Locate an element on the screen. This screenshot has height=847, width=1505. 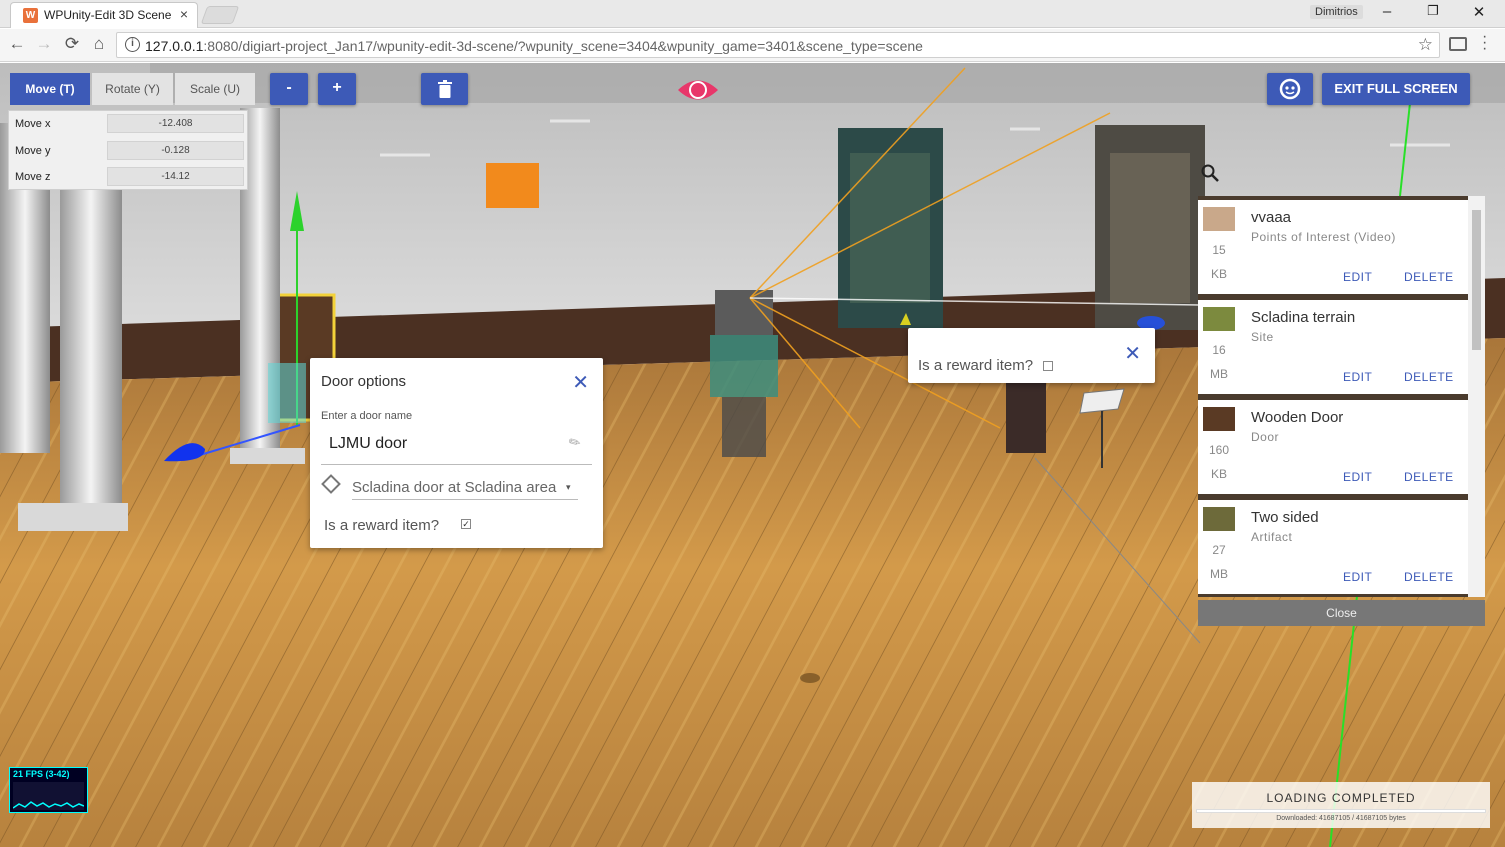
door-target-select: Scladina door at Scladina area is located at coordinates (465, 489).